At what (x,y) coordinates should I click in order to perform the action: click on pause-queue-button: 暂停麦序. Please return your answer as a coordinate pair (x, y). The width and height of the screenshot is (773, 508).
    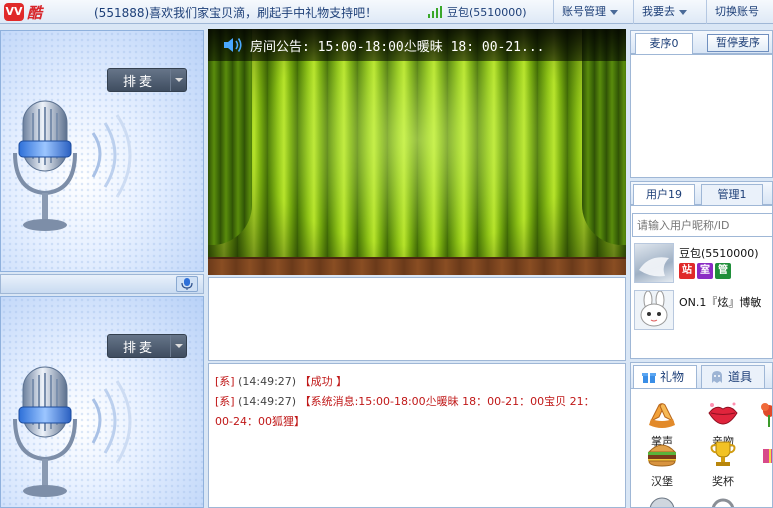
    Looking at the image, I should click on (738, 43).